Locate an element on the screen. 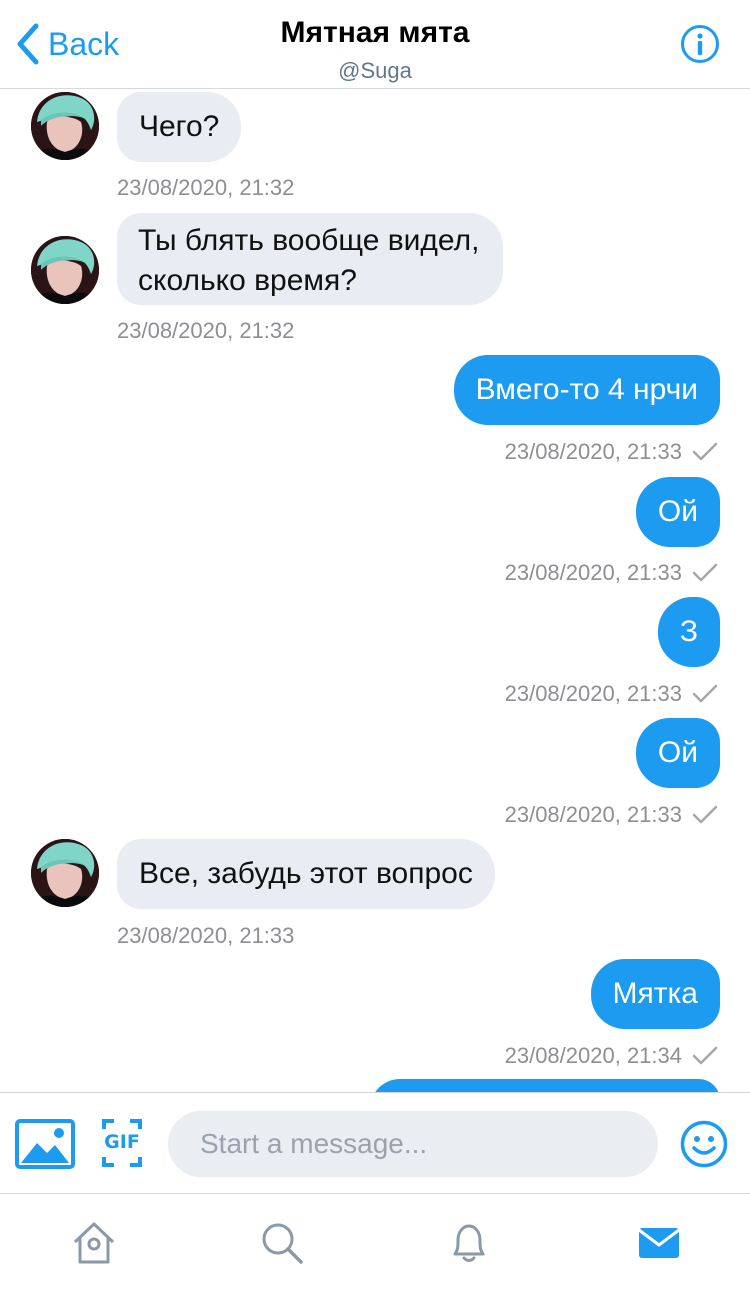  search-icon is located at coordinates (282, 1243).